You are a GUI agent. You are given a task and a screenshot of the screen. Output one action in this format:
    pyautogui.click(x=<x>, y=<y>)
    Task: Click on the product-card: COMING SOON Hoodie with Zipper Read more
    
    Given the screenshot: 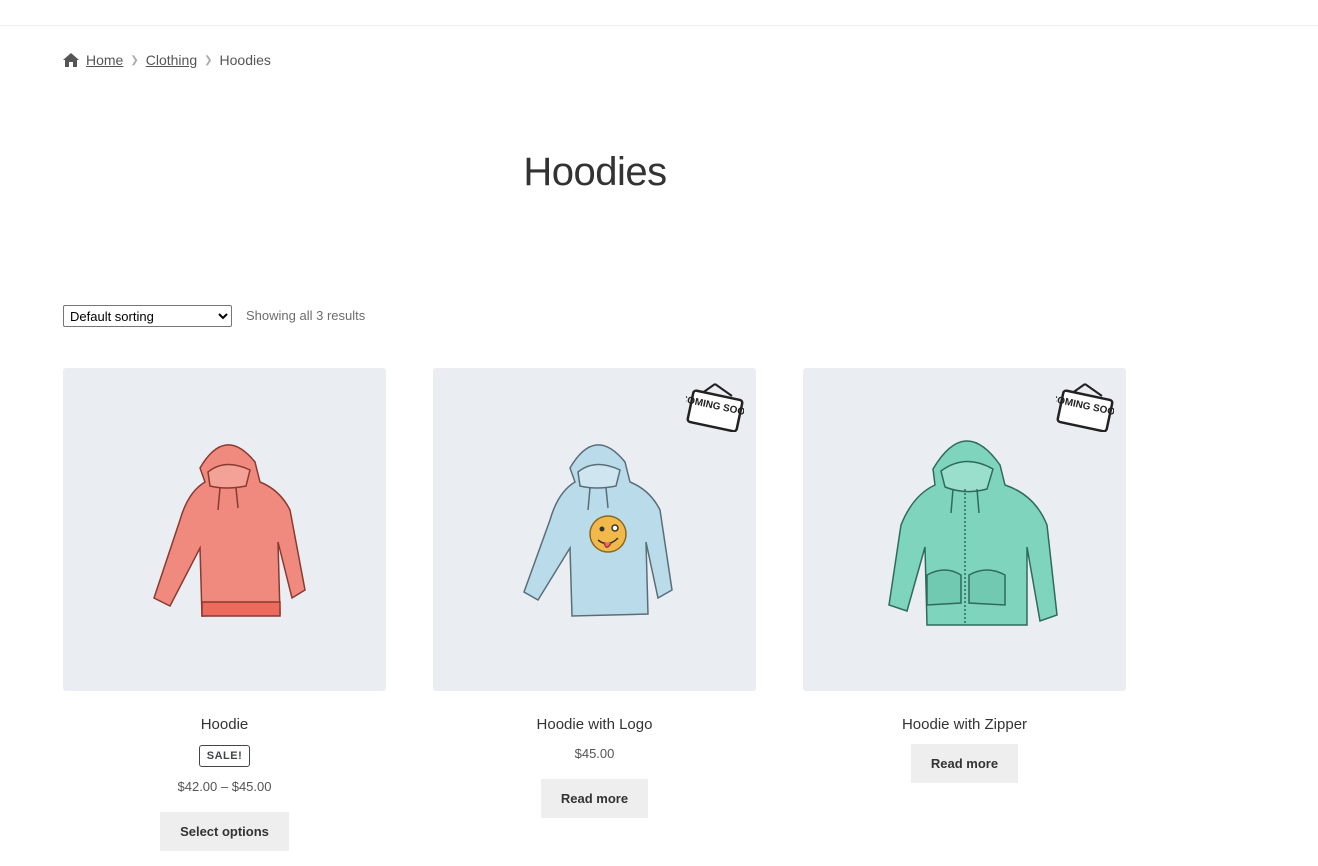 What is the action you would take?
    pyautogui.click(x=964, y=609)
    